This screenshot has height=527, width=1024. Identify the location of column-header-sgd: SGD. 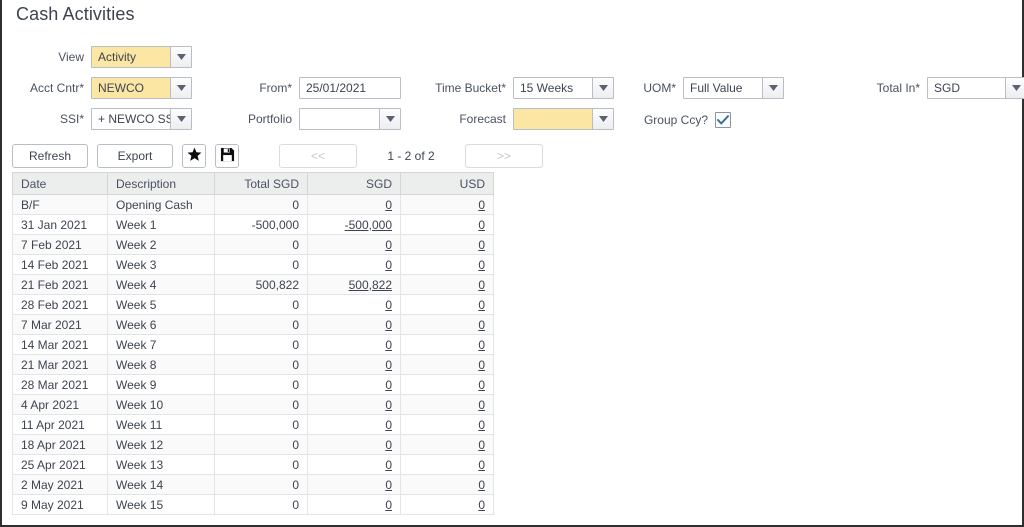
(354, 183).